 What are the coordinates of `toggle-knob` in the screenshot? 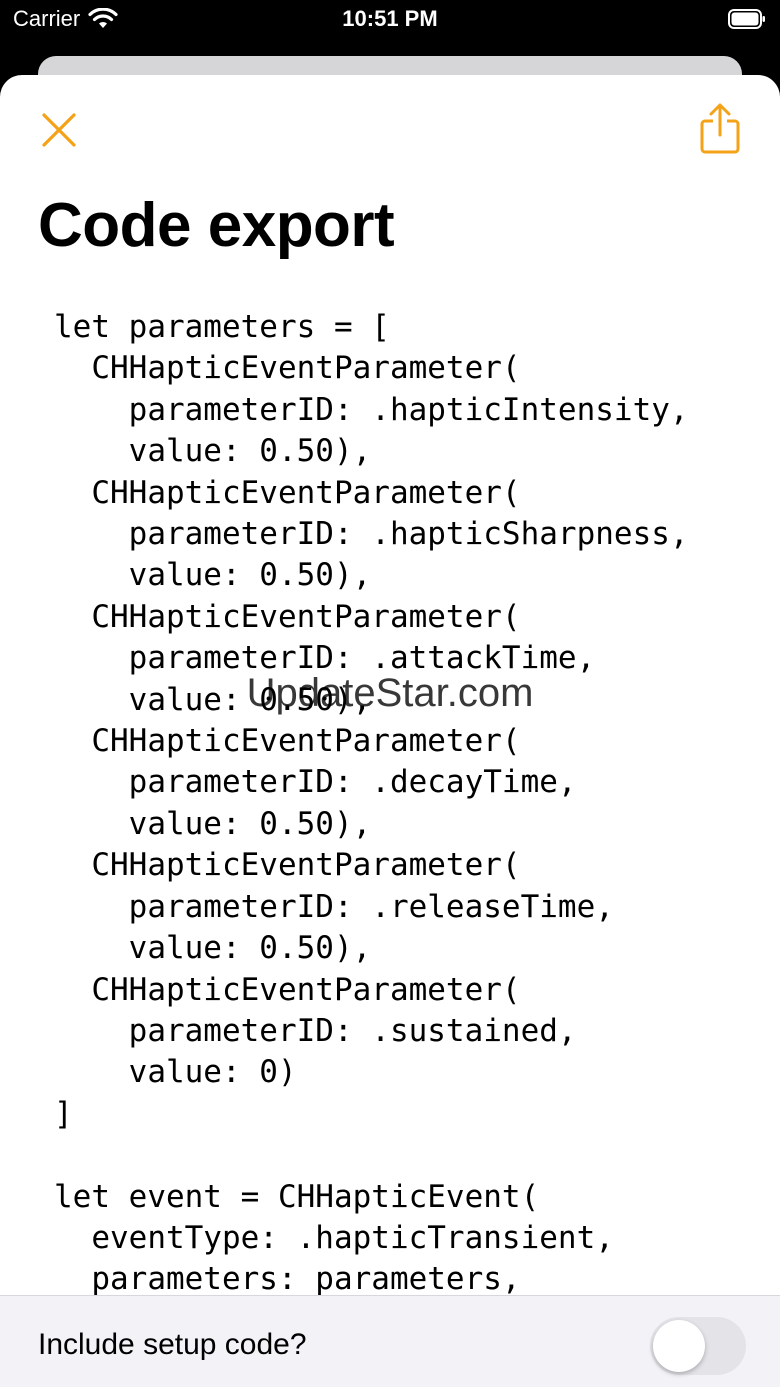 It's located at (679, 1346).